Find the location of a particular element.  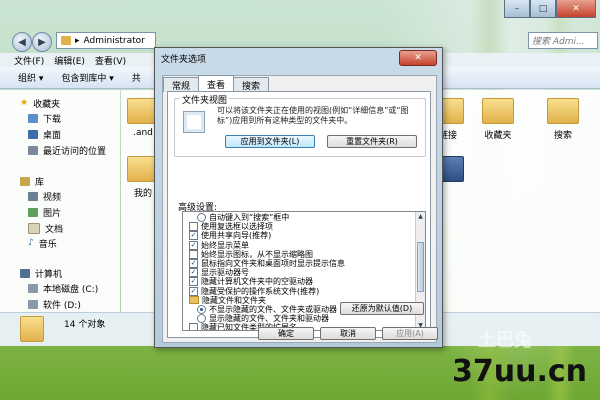

sidebar-item-label: 文档 is located at coordinates (54, 229).